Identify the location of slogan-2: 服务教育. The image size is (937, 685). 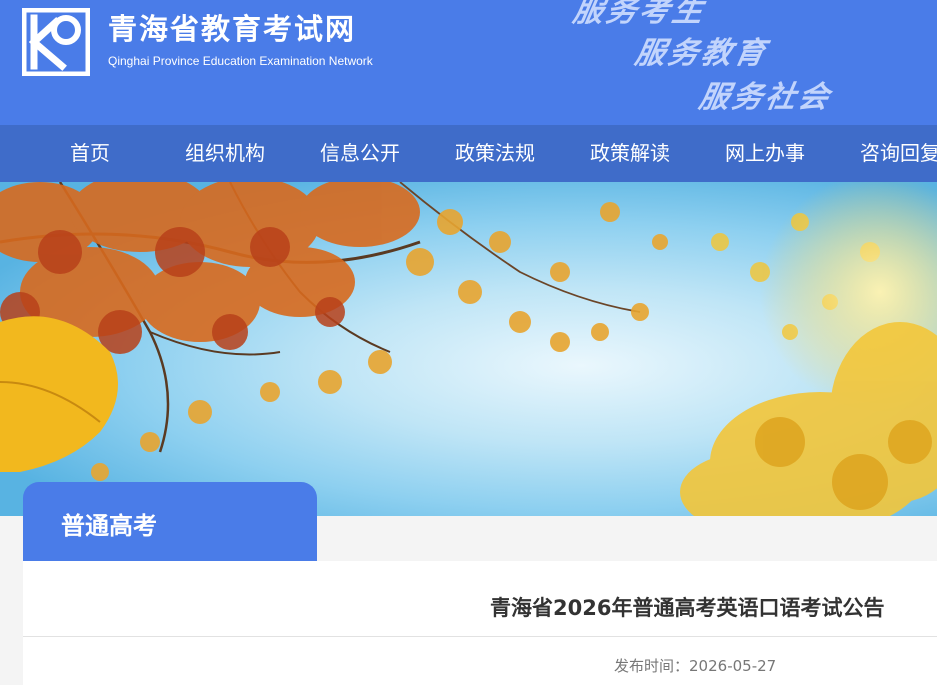
(701, 53).